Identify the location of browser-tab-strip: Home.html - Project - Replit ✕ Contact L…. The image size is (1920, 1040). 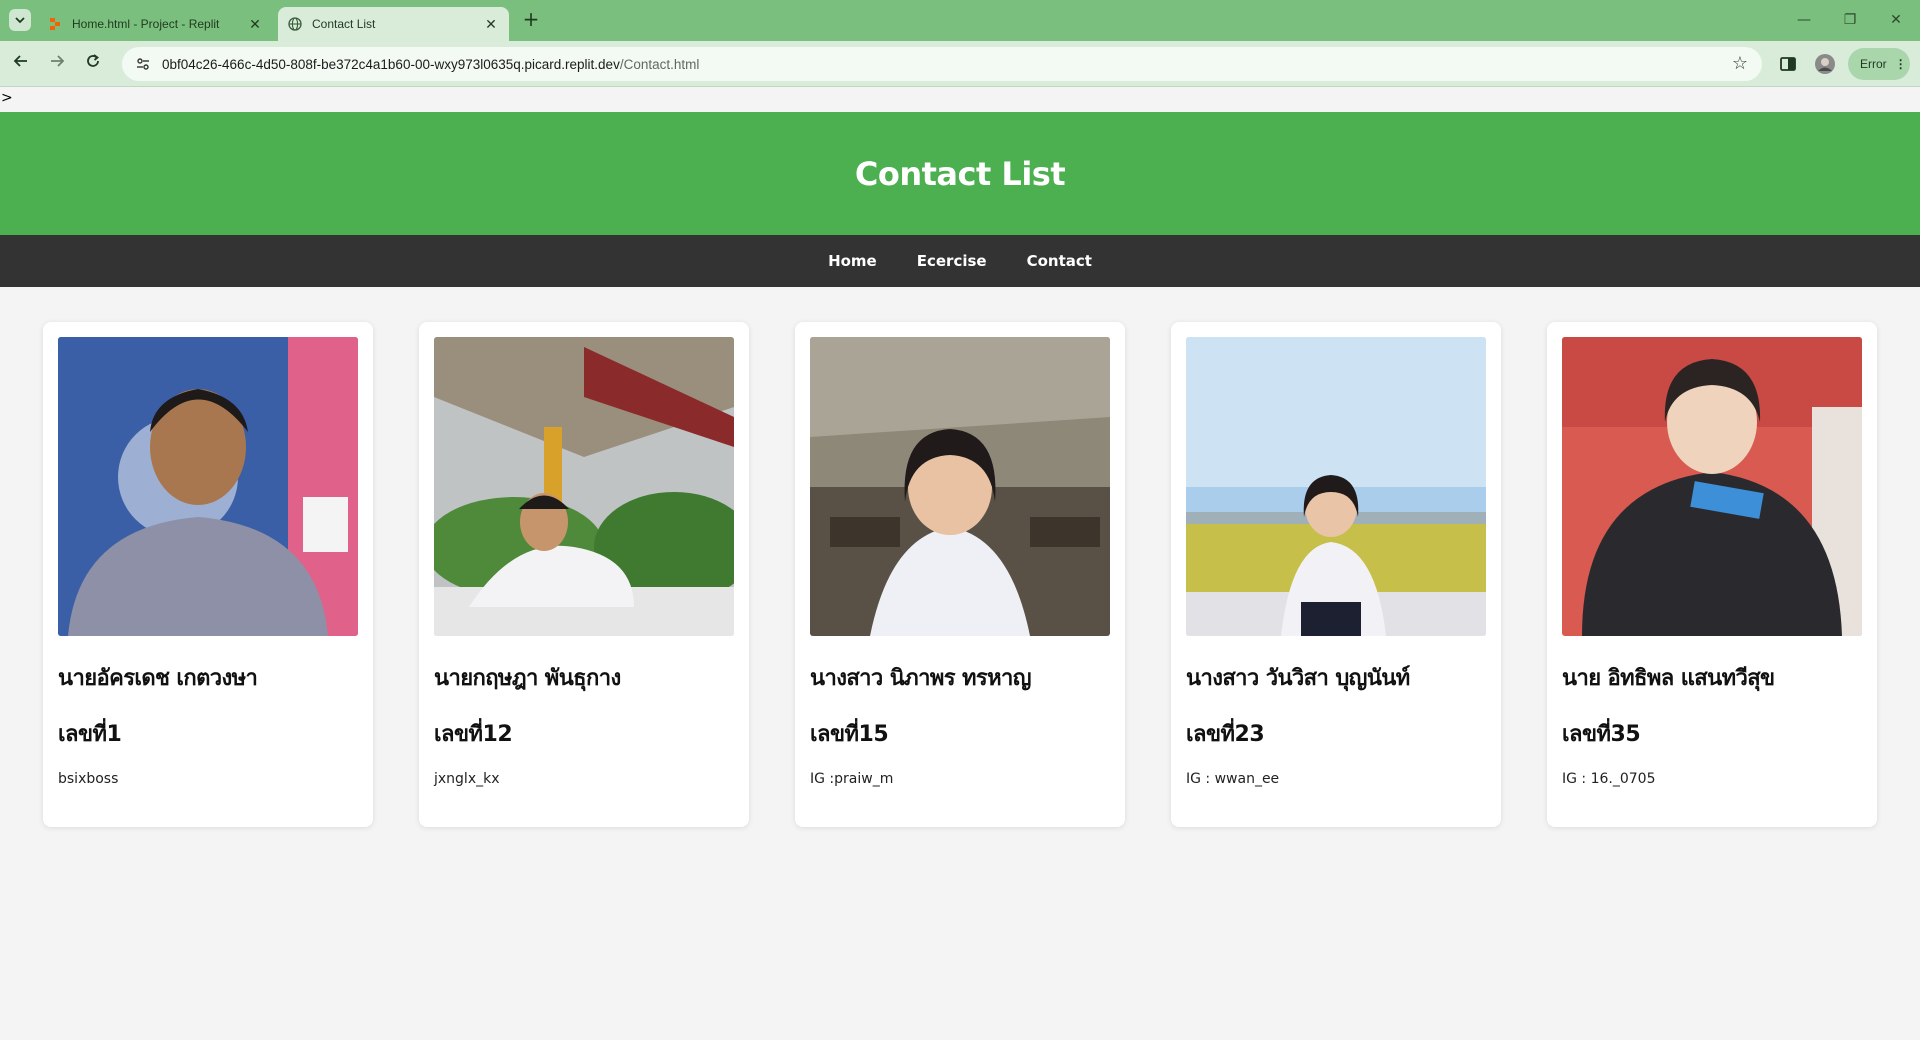
(960, 20).